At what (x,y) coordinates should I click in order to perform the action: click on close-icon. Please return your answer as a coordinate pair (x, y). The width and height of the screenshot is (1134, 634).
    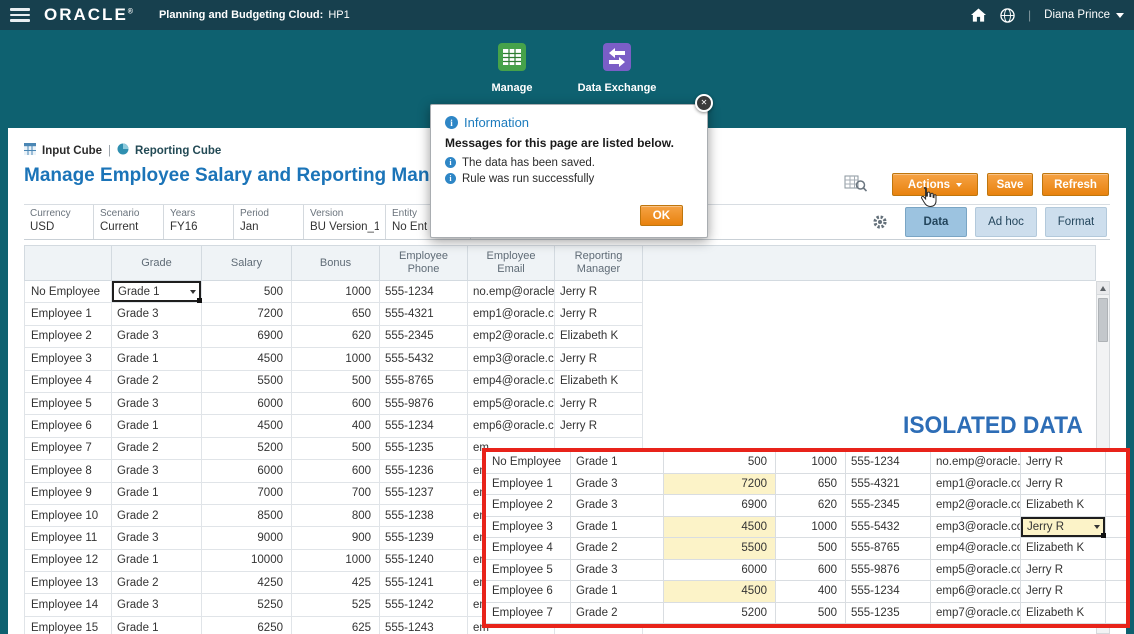
    Looking at the image, I should click on (704, 103).